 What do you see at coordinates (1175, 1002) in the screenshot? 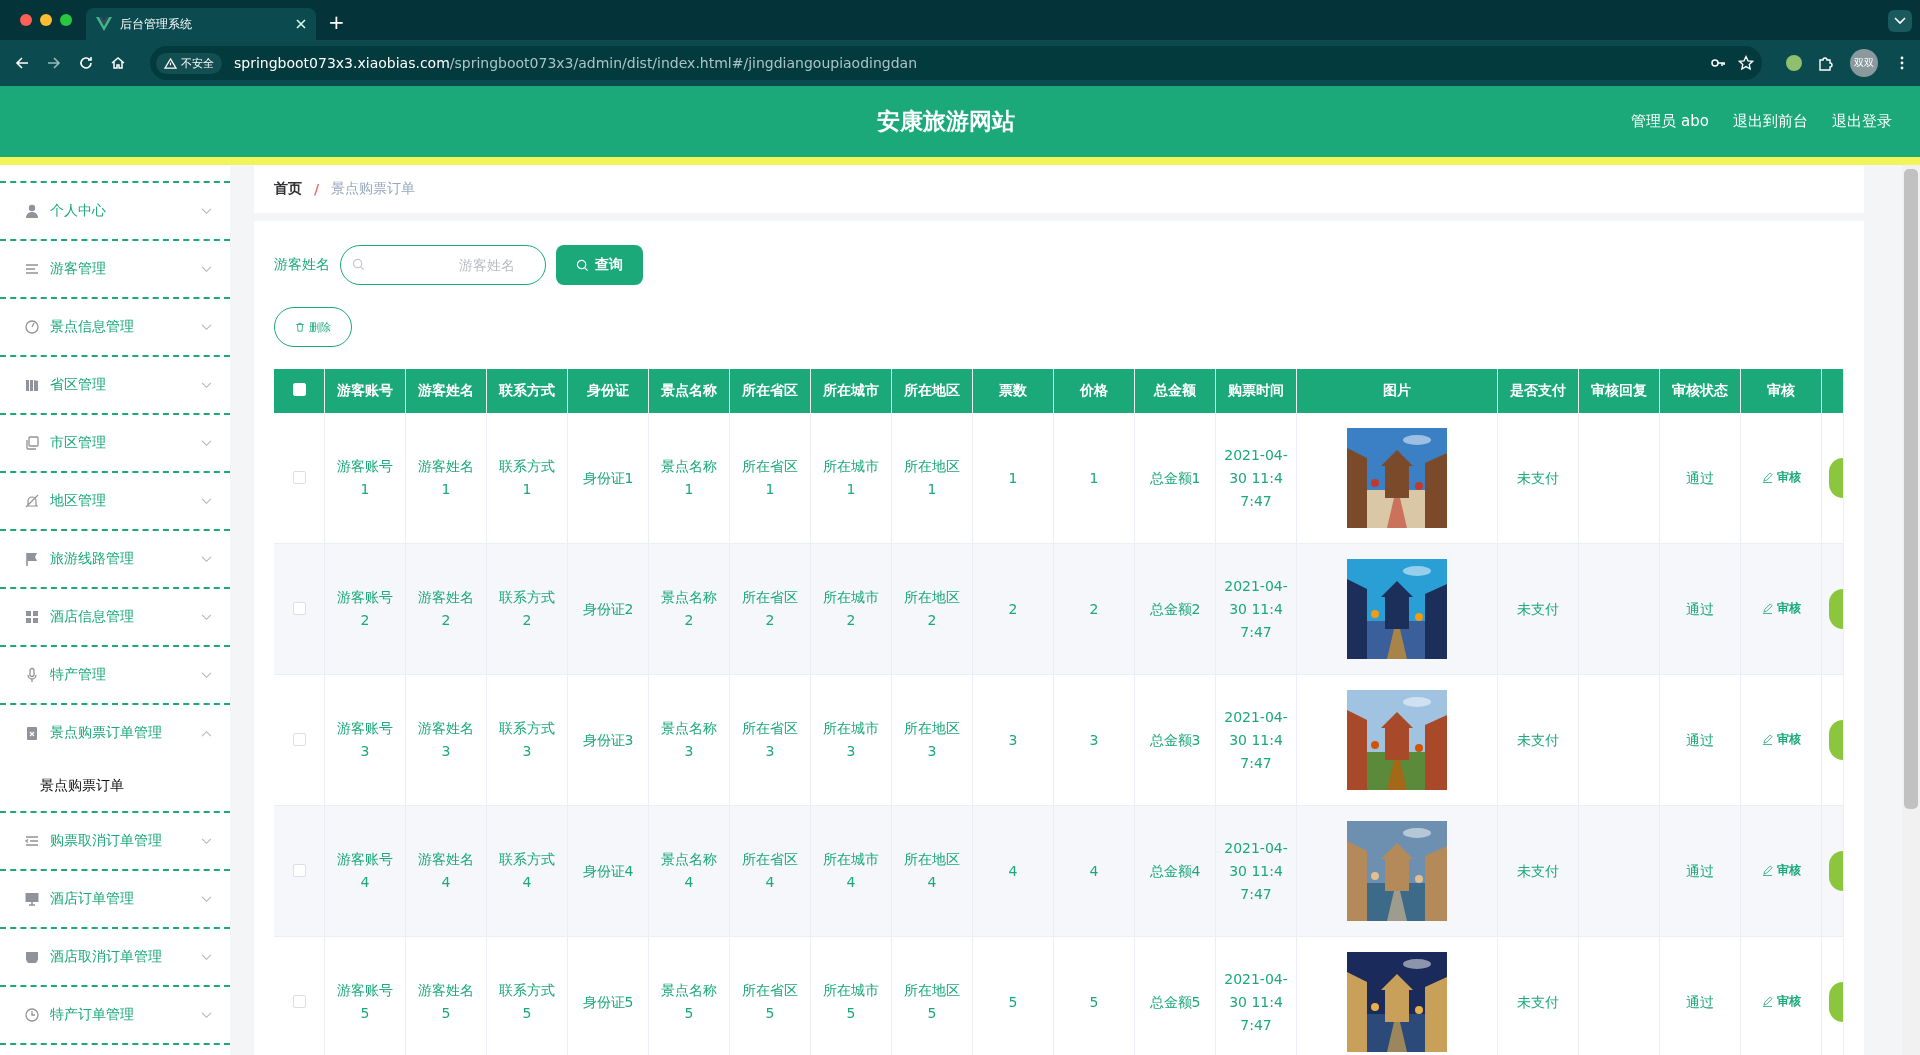
I see `table-cell-text: 总金额5` at bounding box center [1175, 1002].